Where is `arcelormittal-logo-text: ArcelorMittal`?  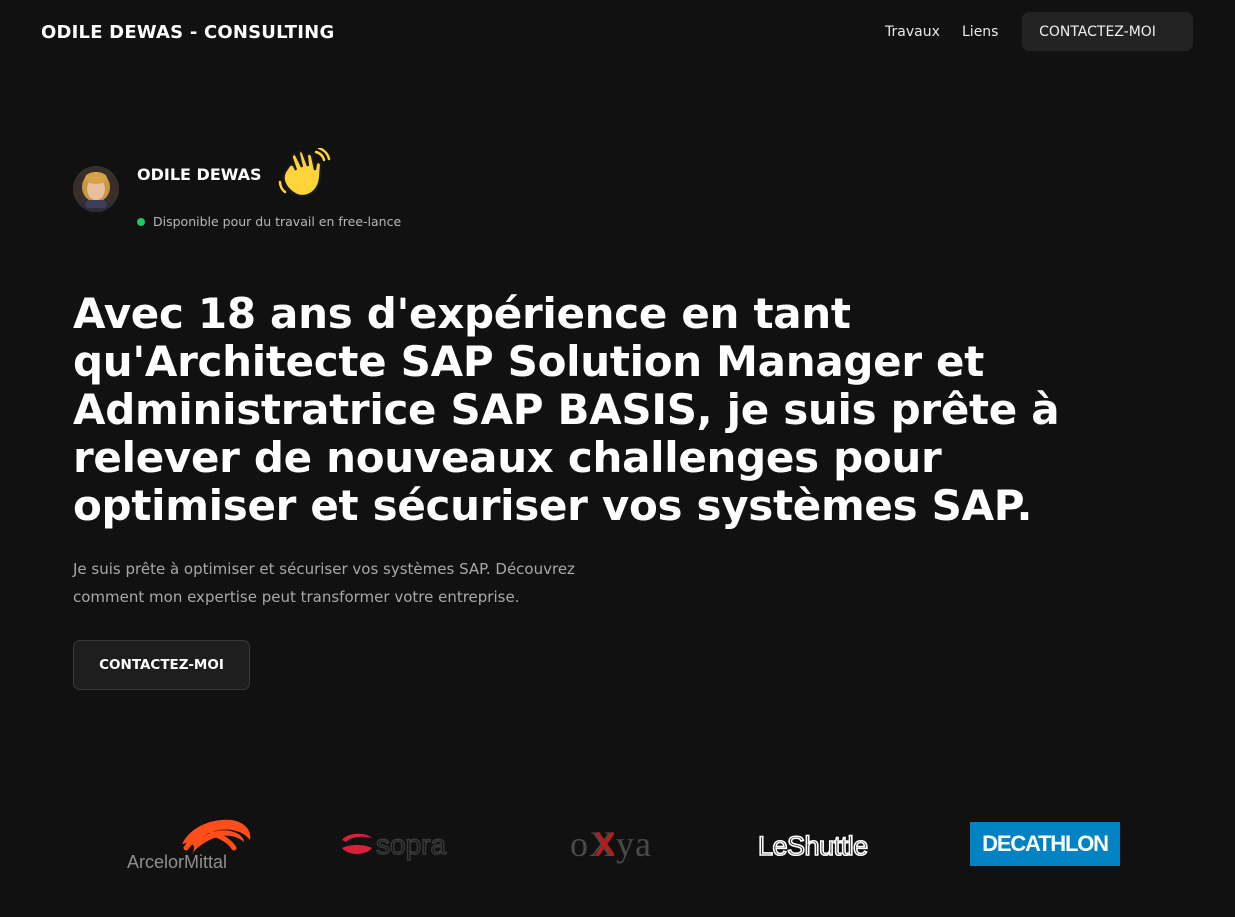
arcelormittal-logo-text: ArcelorMittal is located at coordinates (177, 862).